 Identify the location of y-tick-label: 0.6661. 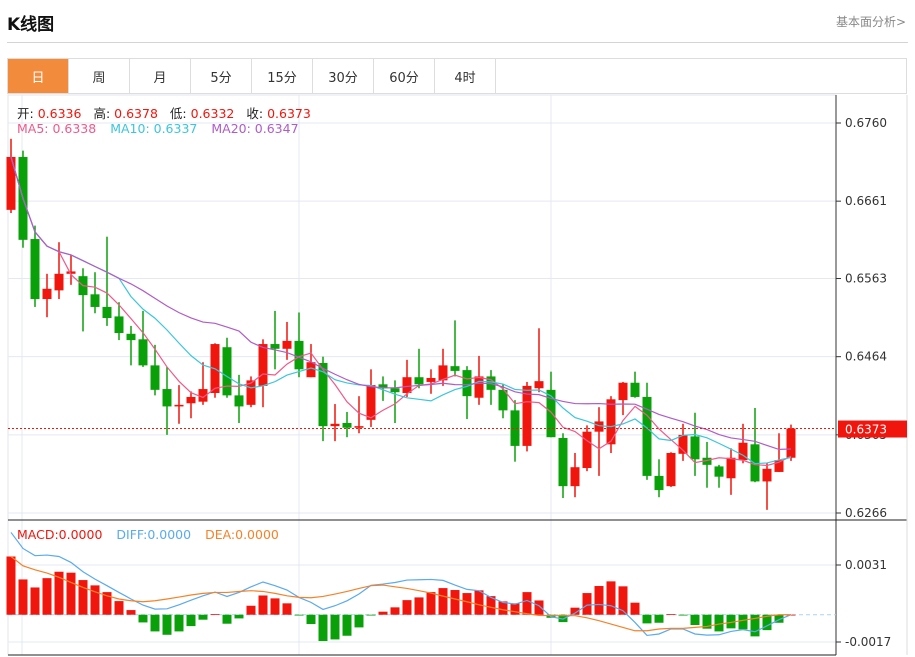
(866, 201).